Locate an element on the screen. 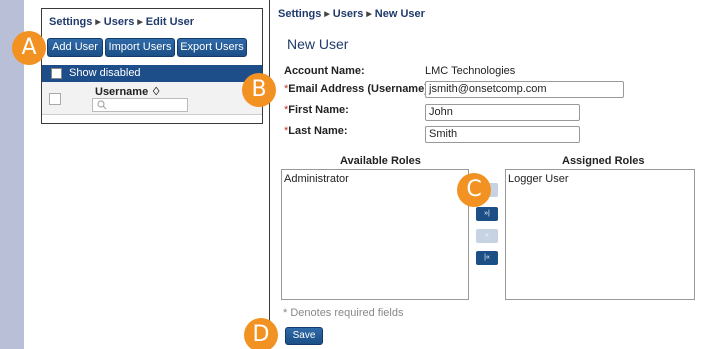  account-name-label: Account Name: is located at coordinates (324, 71).